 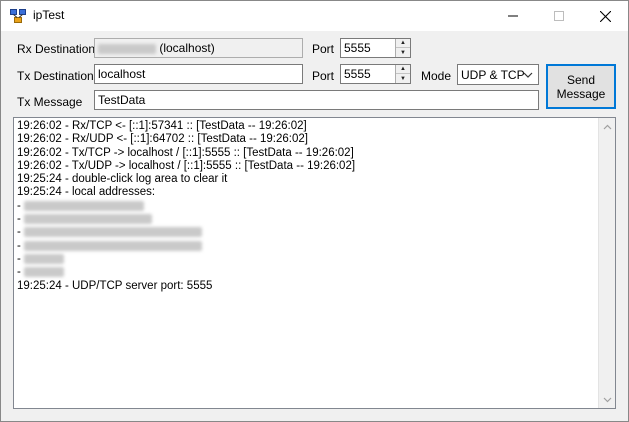 I want to click on scroll-up-button, so click(x=607, y=126).